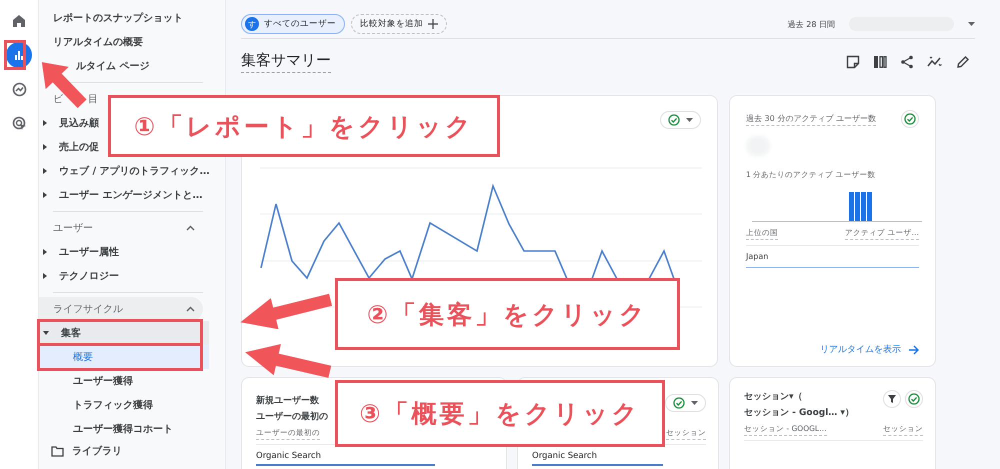 The height and width of the screenshot is (469, 1000). Describe the element at coordinates (19, 89) in the screenshot. I see `trend-icon` at that location.